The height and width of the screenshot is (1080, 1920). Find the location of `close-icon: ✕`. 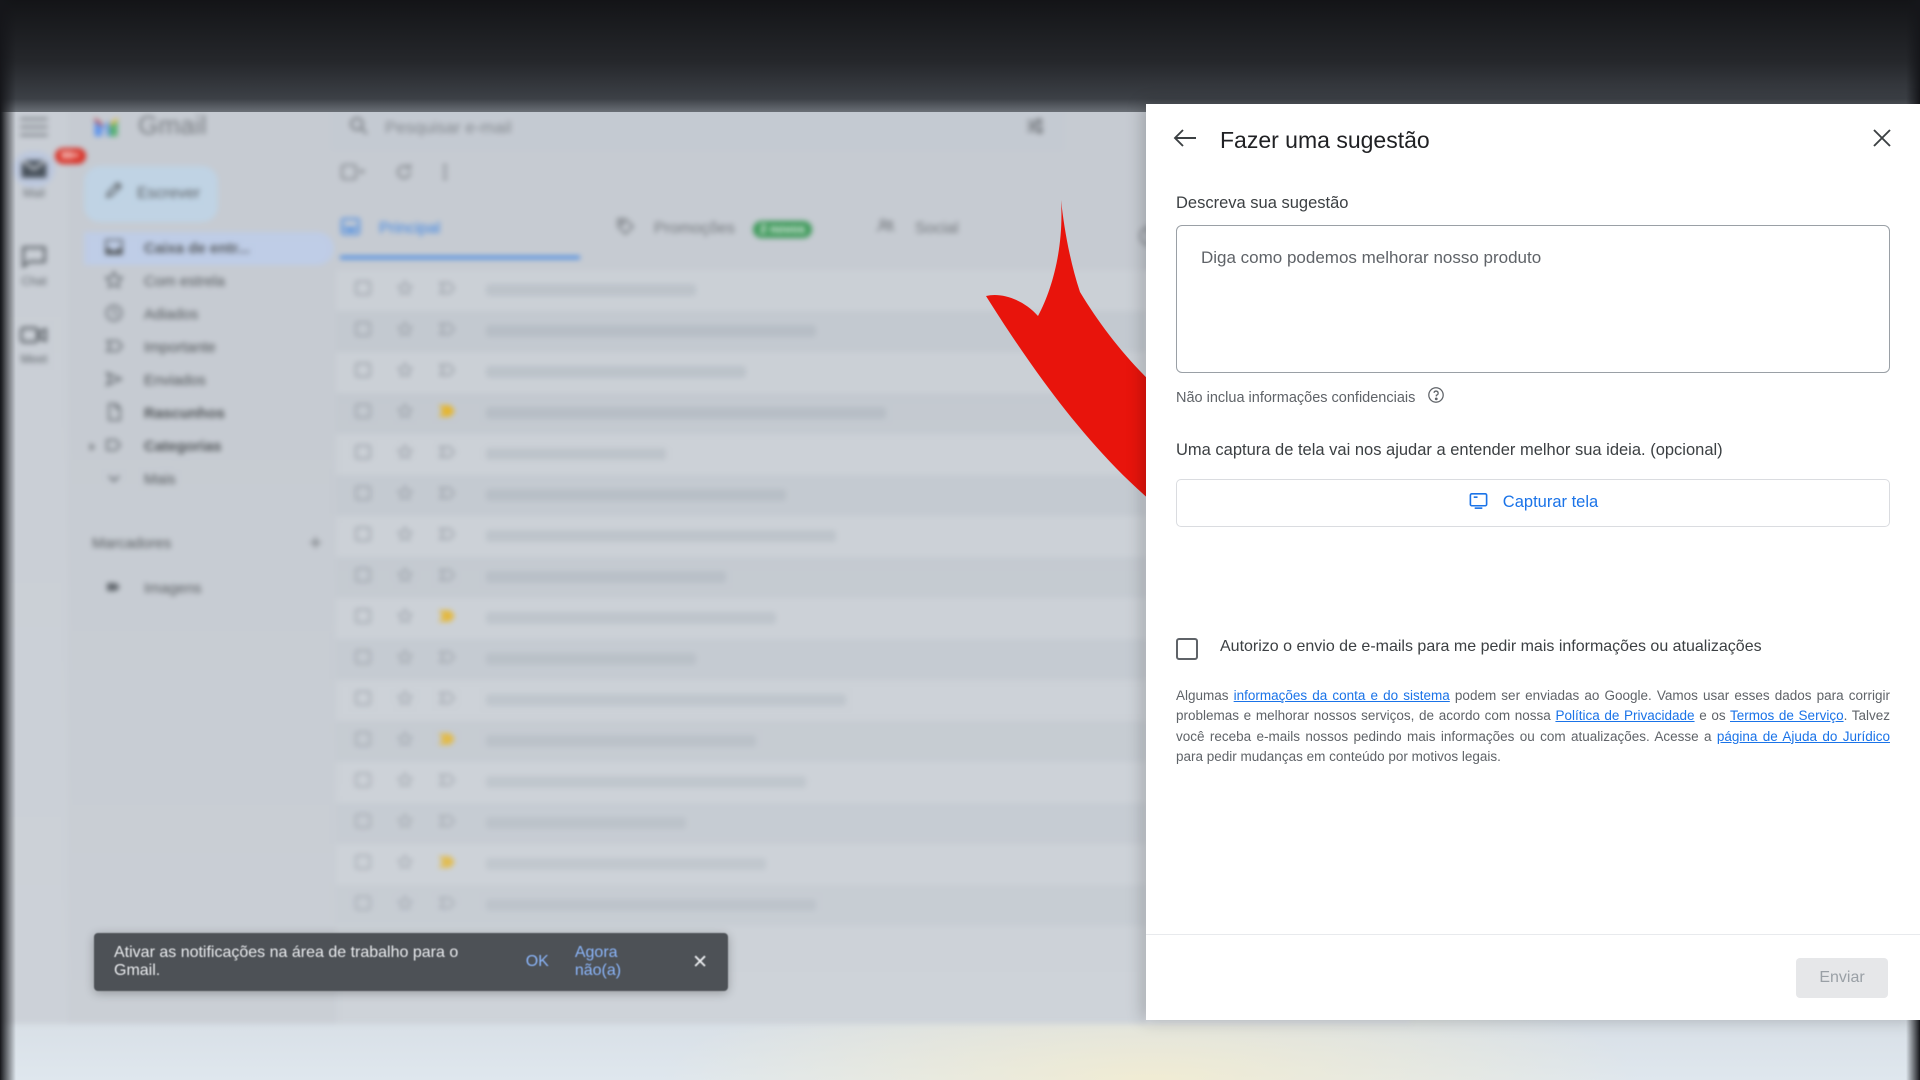

close-icon: ✕ is located at coordinates (700, 962).